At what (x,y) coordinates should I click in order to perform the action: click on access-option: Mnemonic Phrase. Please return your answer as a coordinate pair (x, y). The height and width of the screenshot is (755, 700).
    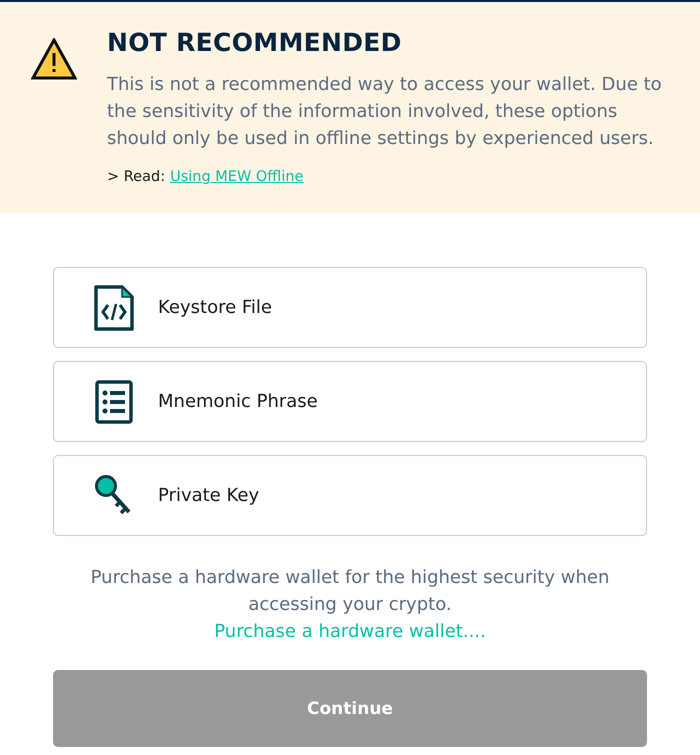
    Looking at the image, I should click on (350, 401).